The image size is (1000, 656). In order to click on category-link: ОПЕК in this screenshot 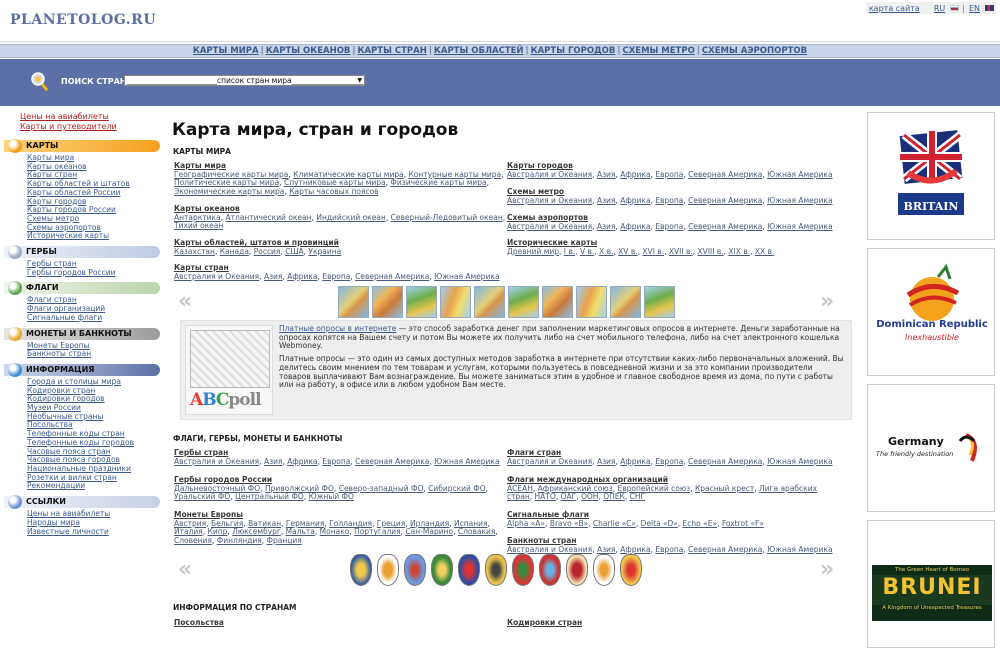, I will do `click(614, 496)`.